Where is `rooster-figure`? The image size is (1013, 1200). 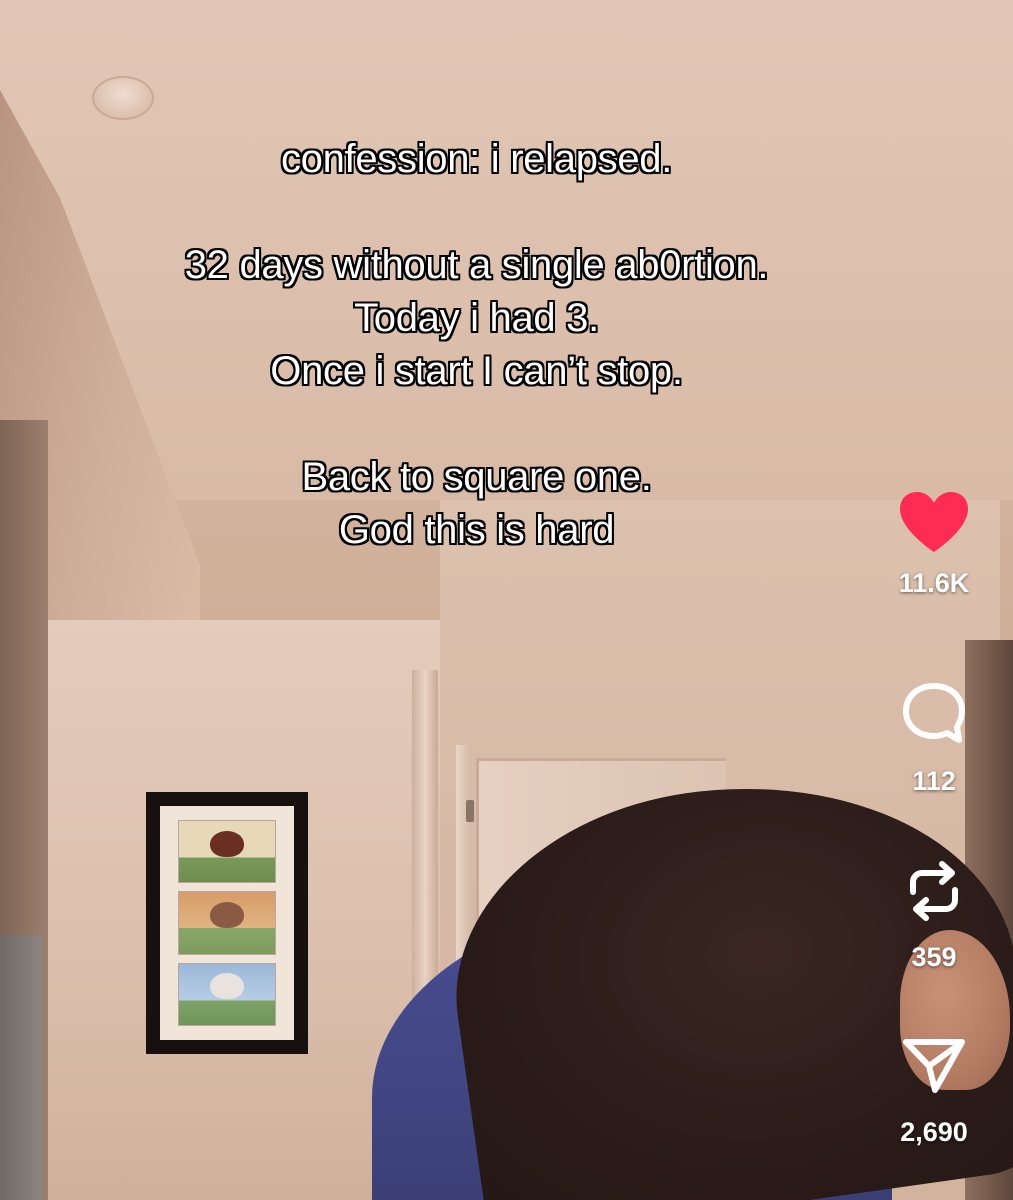
rooster-figure is located at coordinates (227, 843).